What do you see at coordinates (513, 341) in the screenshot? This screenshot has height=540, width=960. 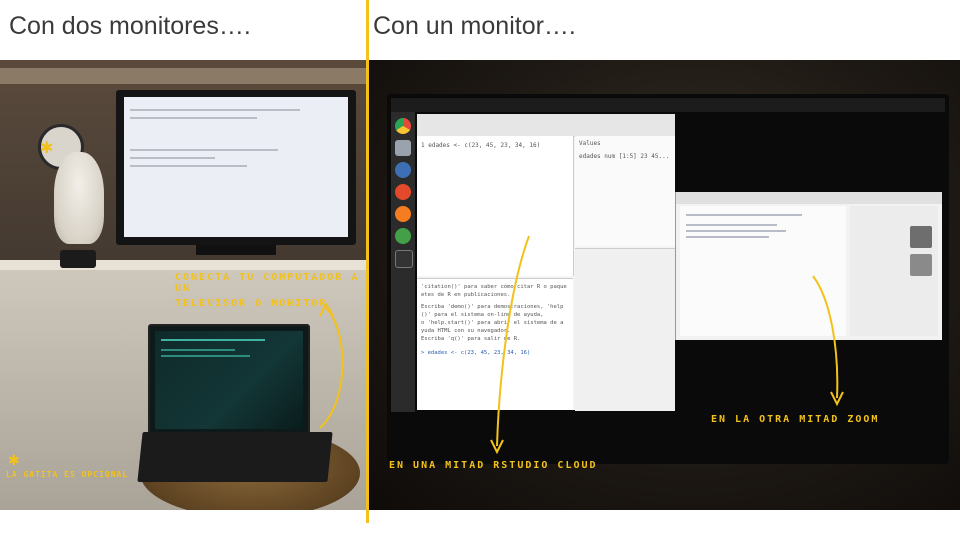 I see `arrow-rstudio-path` at bounding box center [513, 341].